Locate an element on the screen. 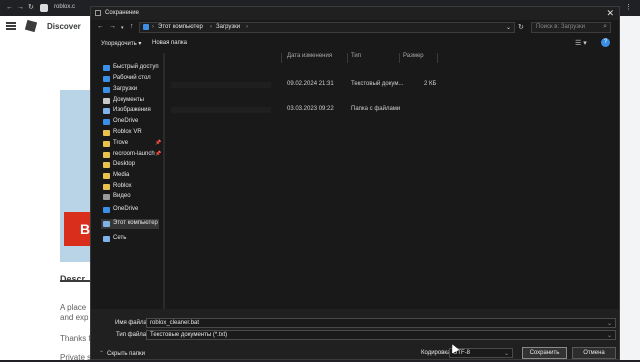 This screenshot has height=362, width=640. dialog-titlebar: Сохранение ✕ is located at coordinates (355, 13).